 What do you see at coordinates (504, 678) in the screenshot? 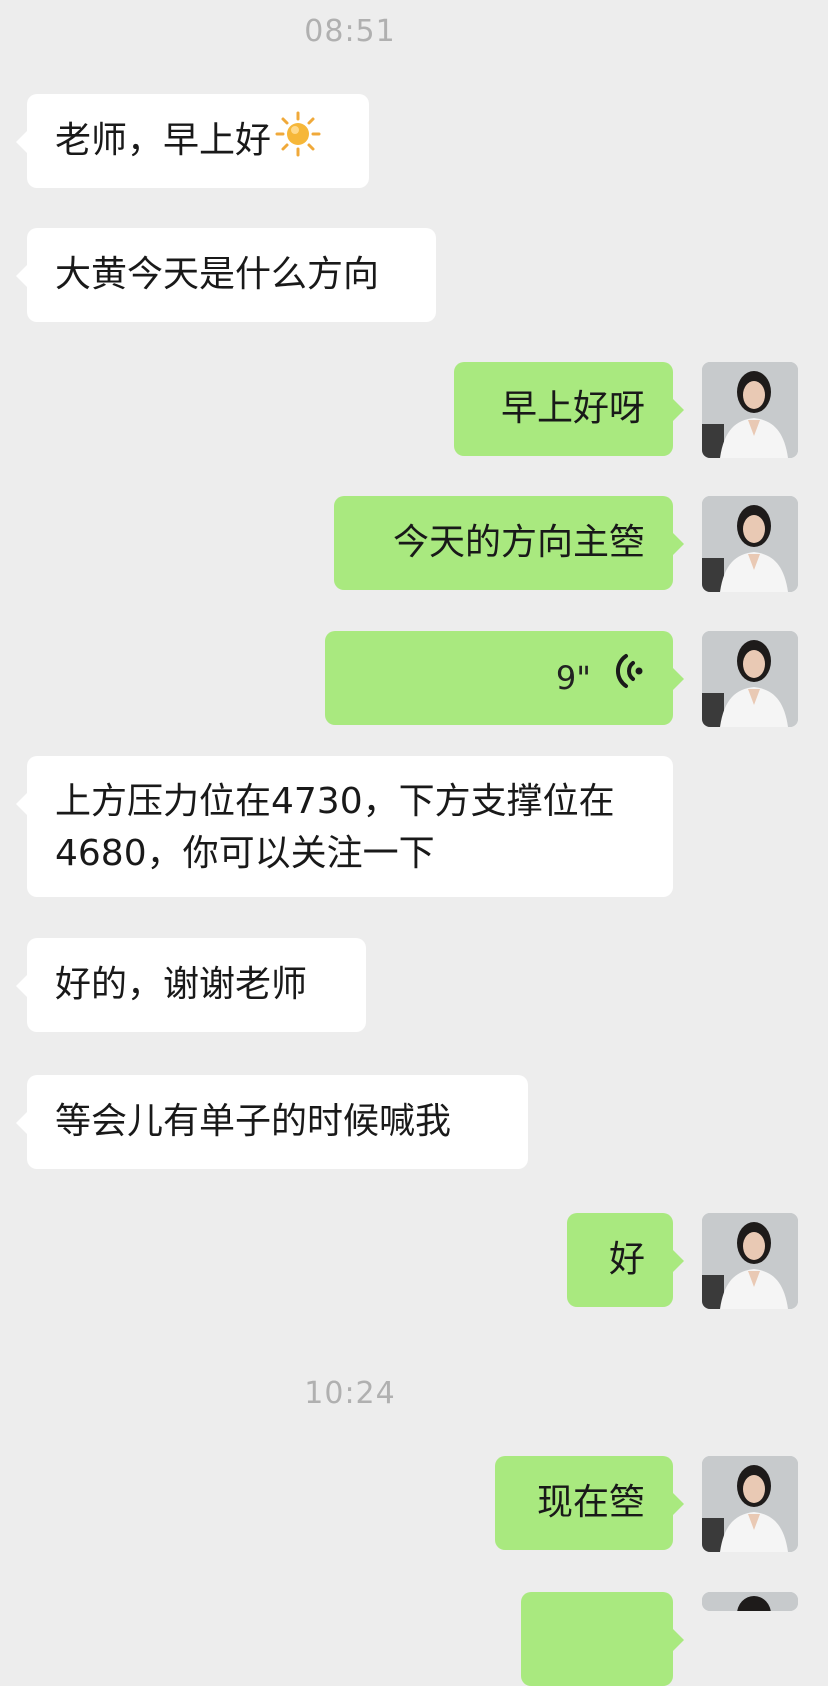
I see `voice-message: 9"` at bounding box center [504, 678].